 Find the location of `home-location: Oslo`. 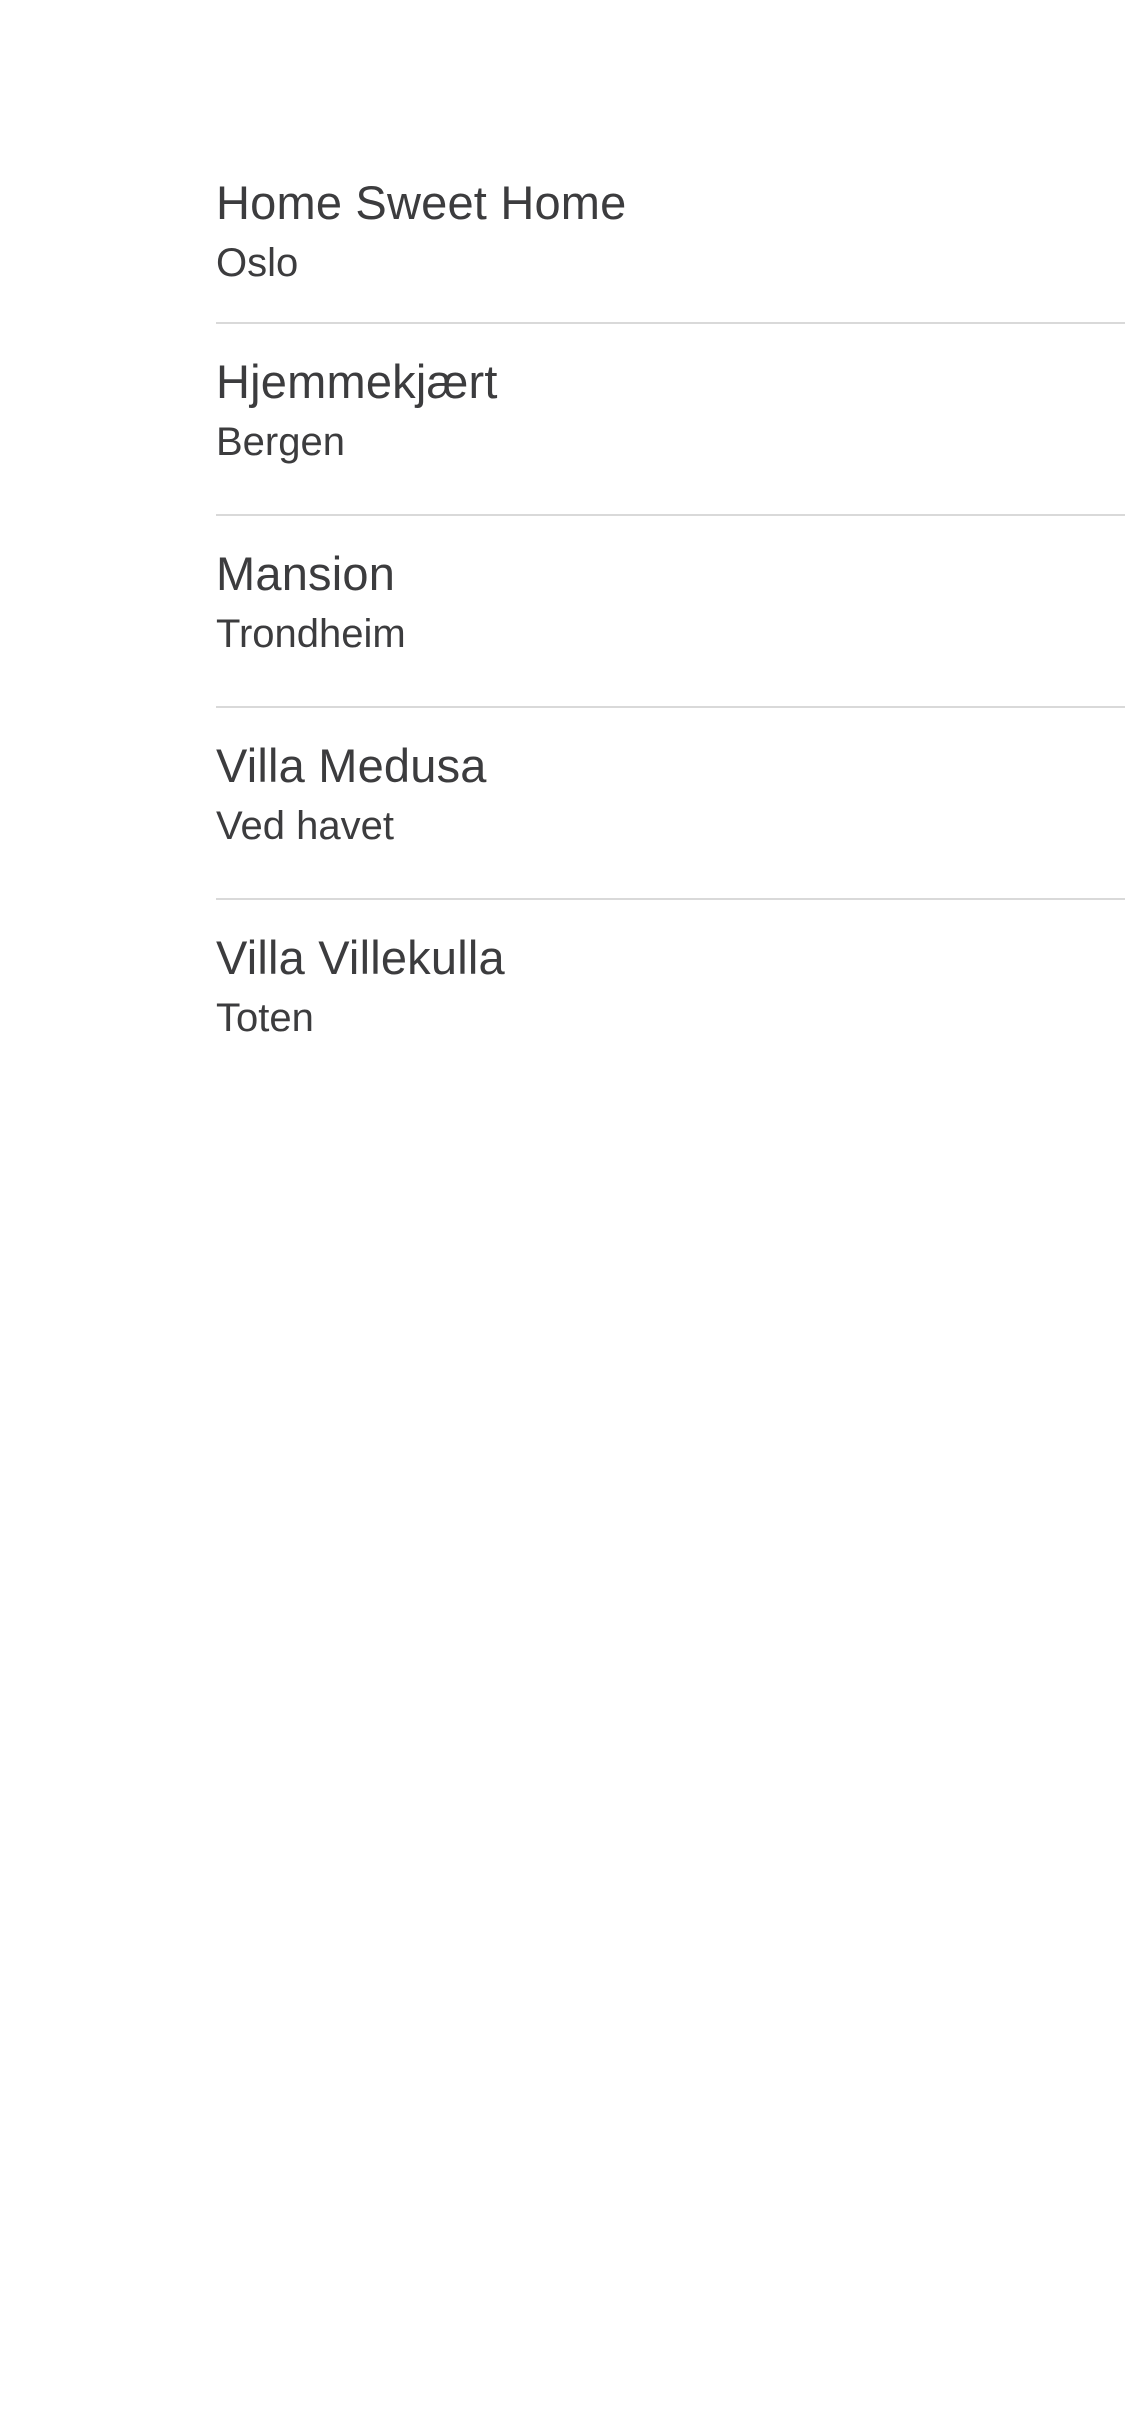

home-location: Oslo is located at coordinates (257, 263).